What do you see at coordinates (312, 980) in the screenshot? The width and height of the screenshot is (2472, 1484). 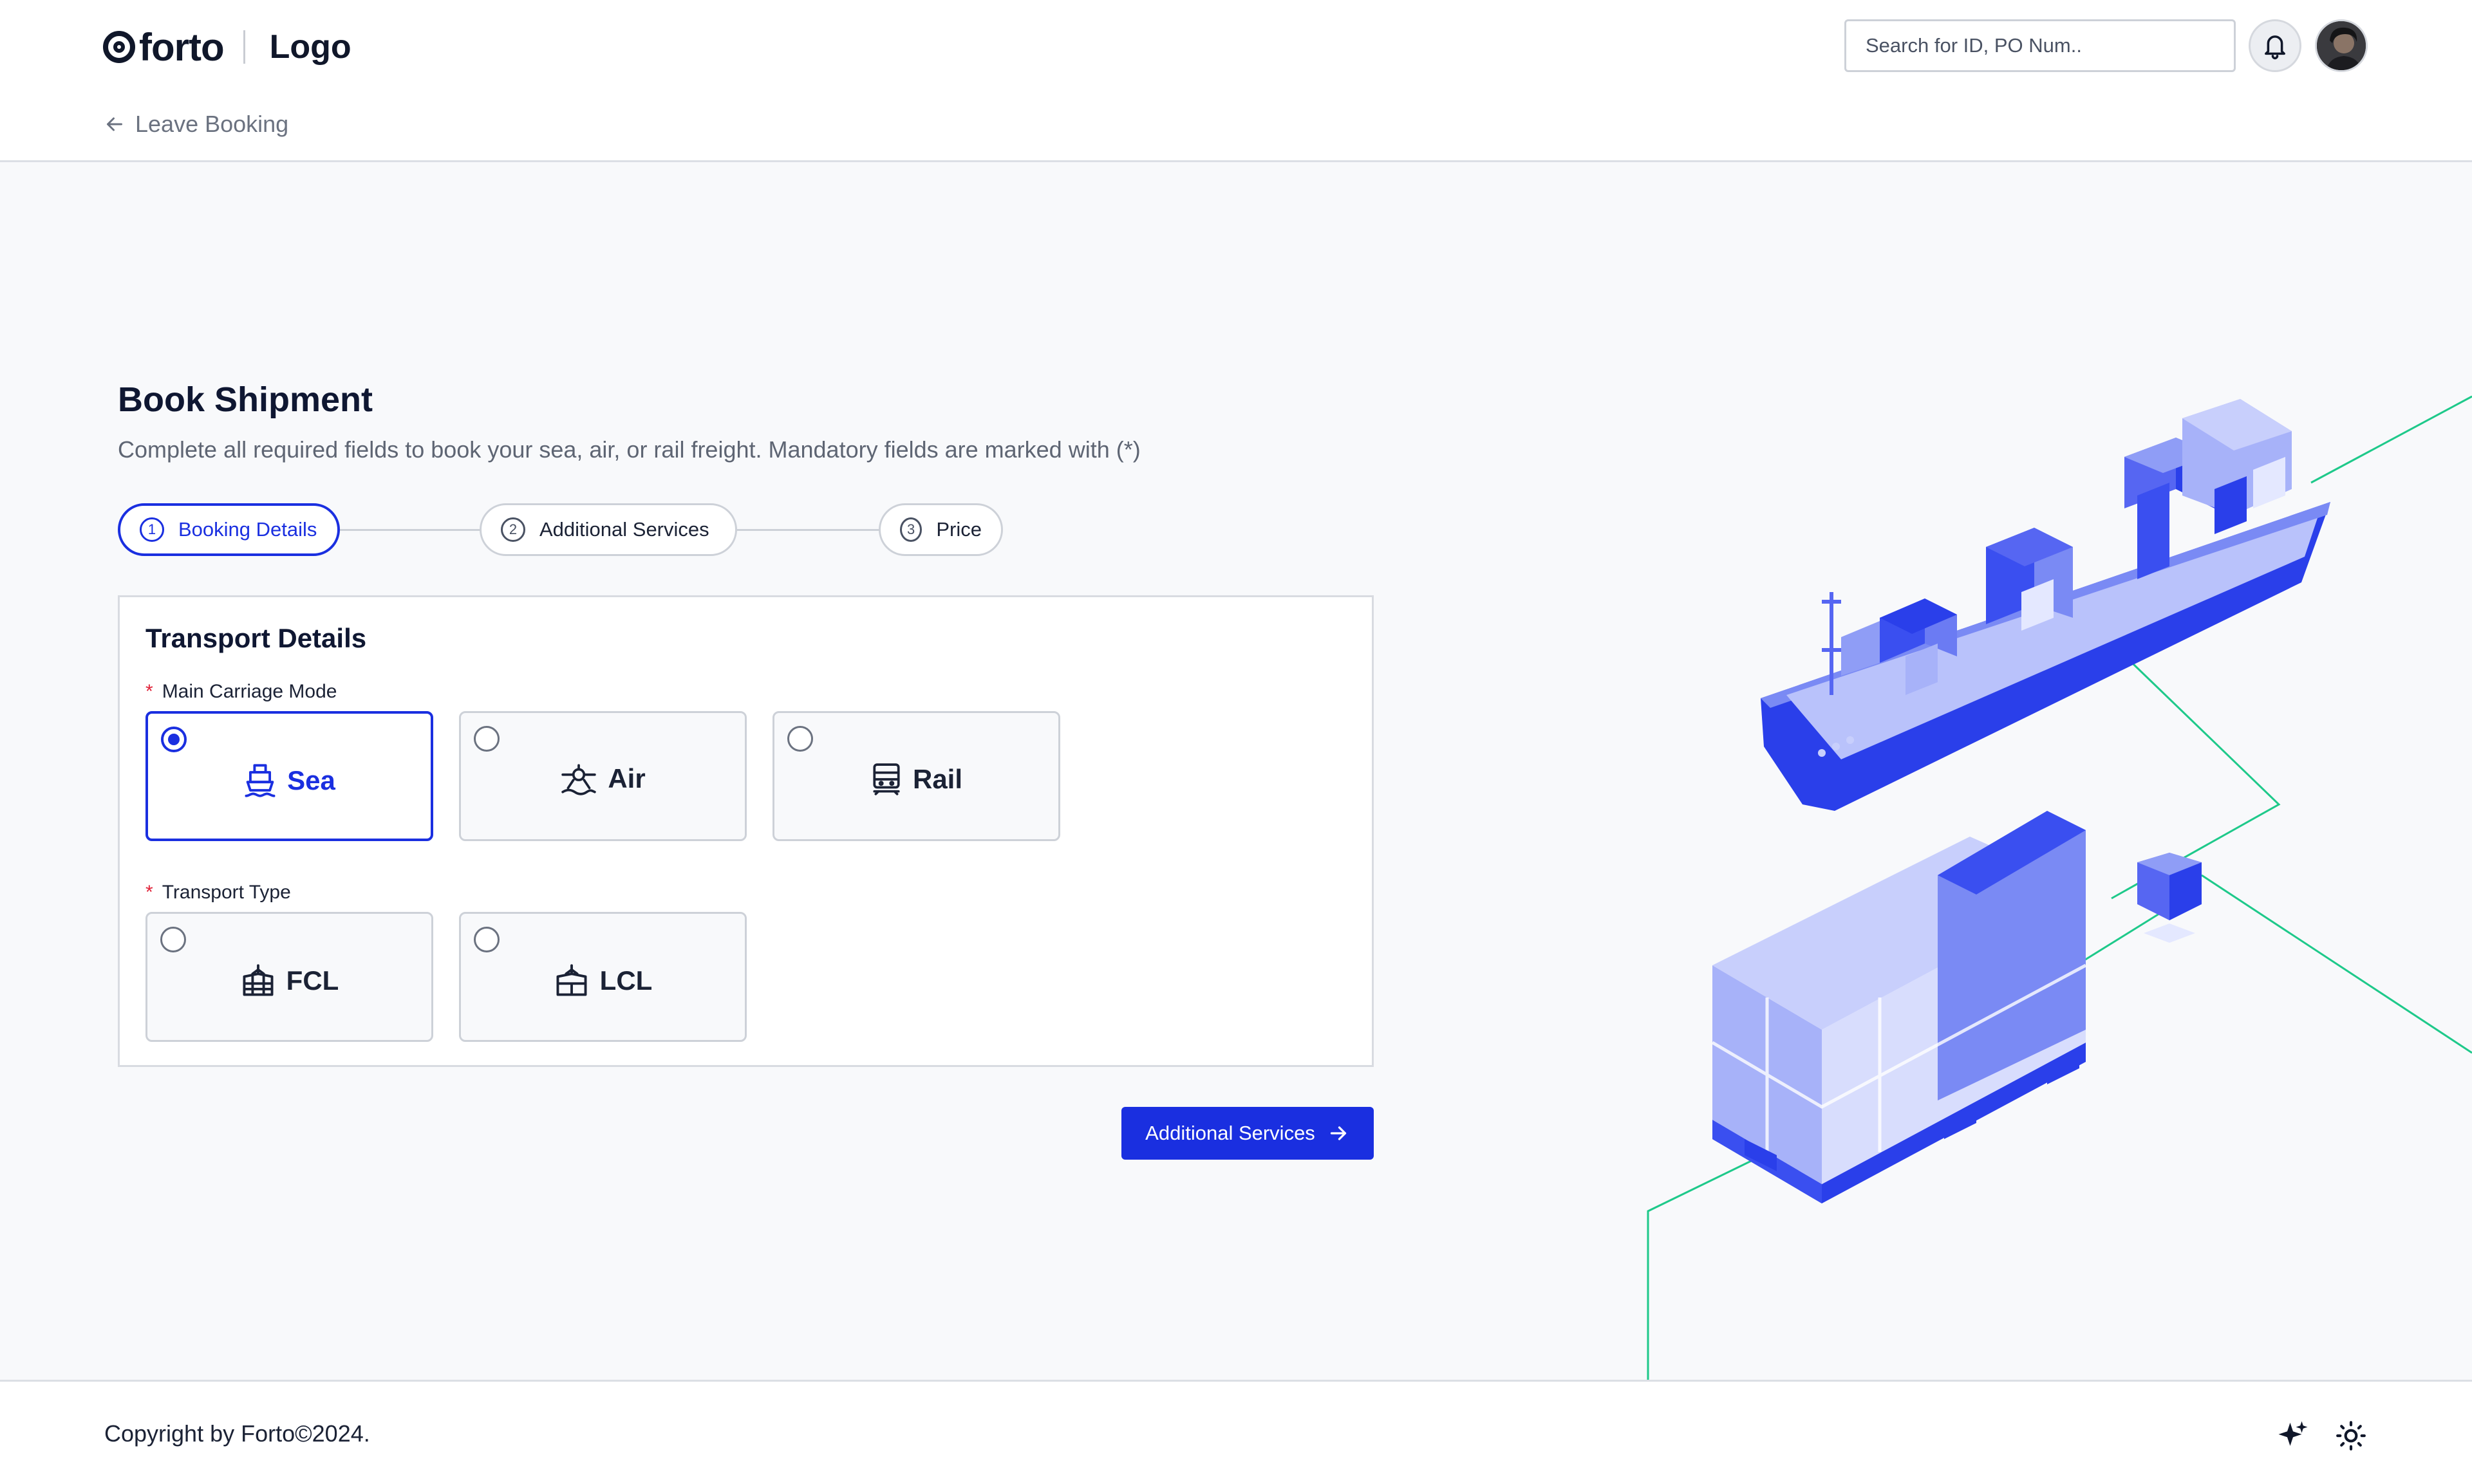 I see `option-label: FCL` at bounding box center [312, 980].